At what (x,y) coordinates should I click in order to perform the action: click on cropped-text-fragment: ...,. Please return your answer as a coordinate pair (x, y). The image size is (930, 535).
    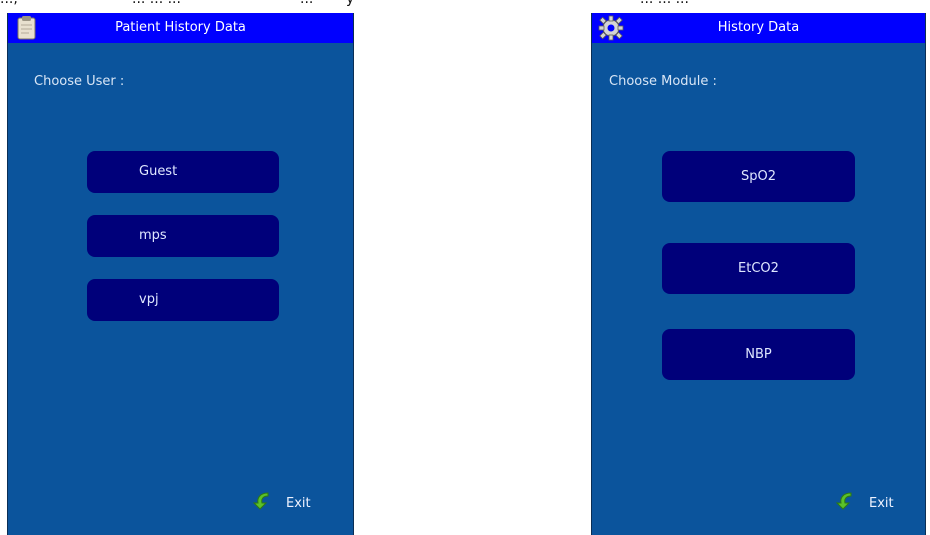
    Looking at the image, I should click on (9, 3).